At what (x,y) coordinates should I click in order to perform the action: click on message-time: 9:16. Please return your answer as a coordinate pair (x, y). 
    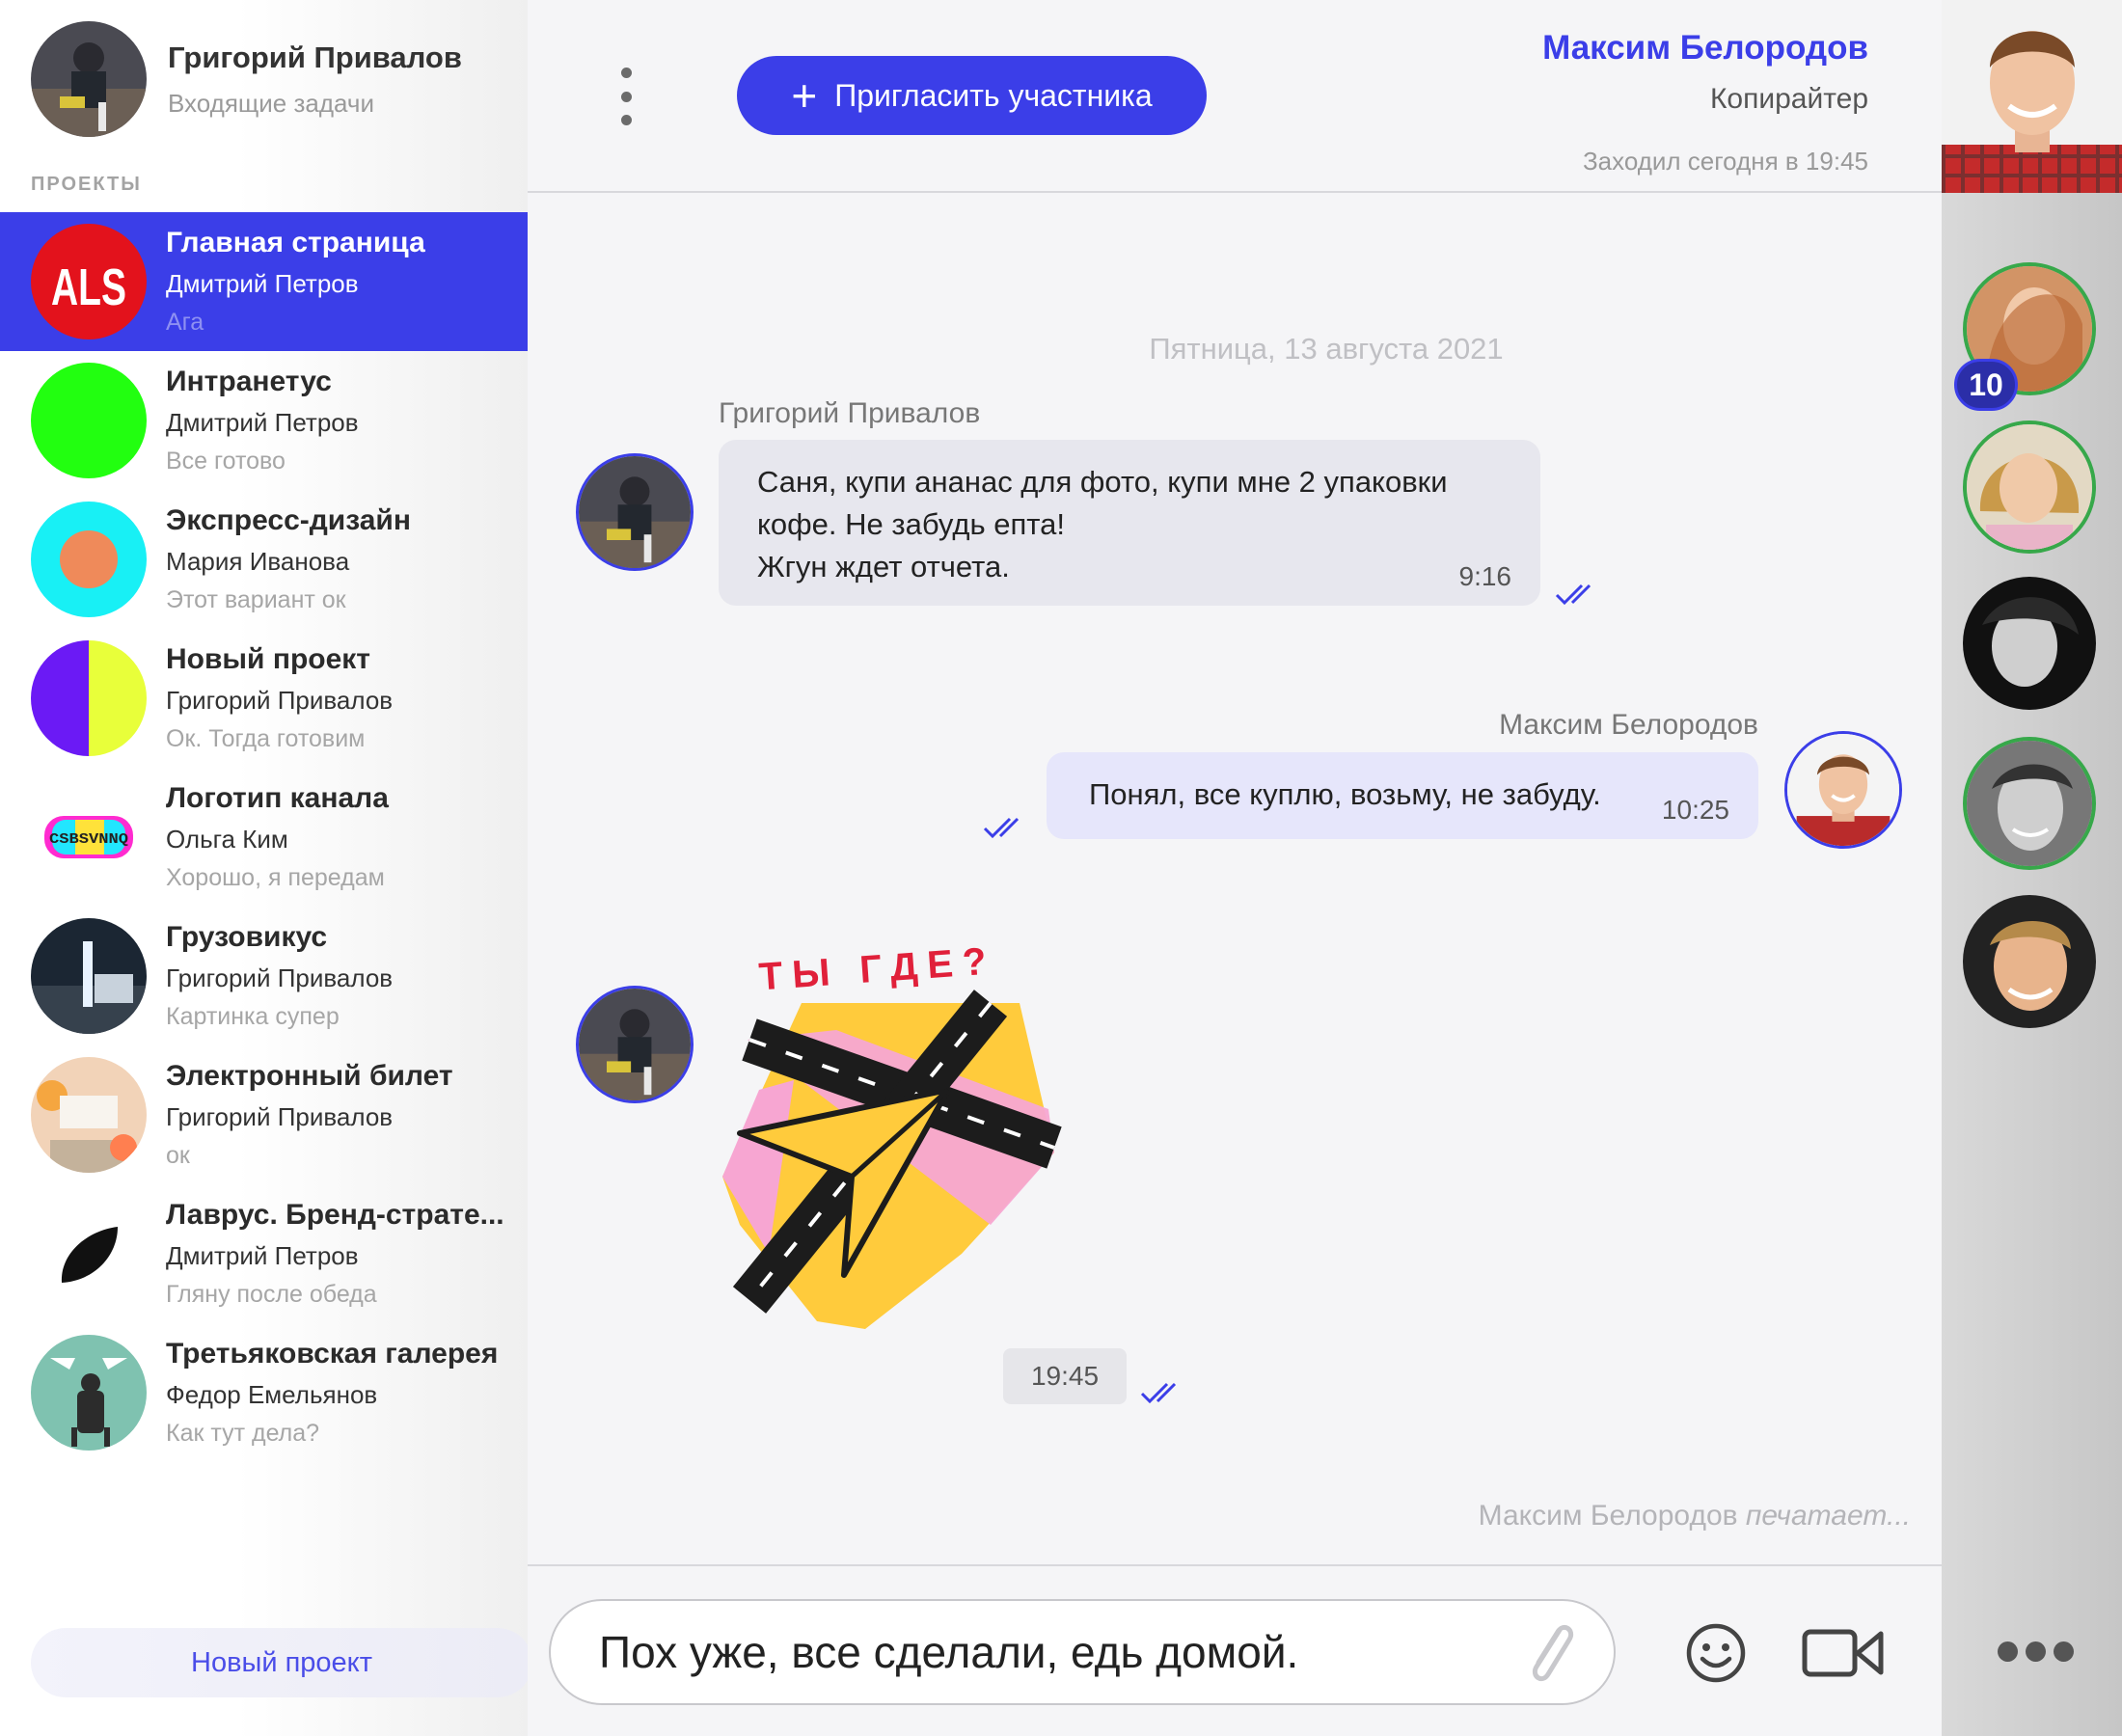
    Looking at the image, I should click on (1485, 576).